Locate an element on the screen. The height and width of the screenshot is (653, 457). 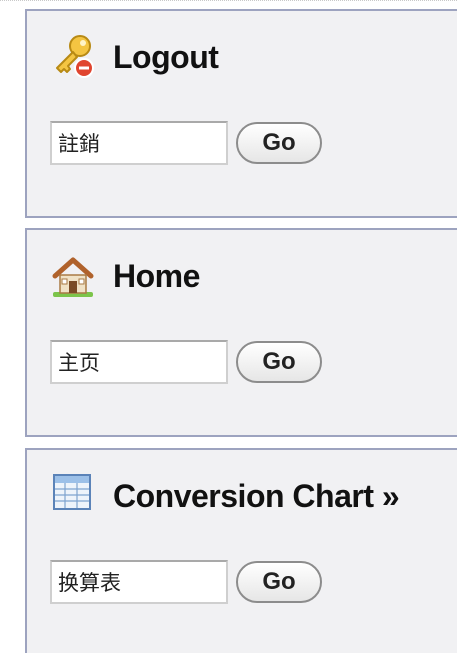
top-dotted-edge is located at coordinates (228, 1).